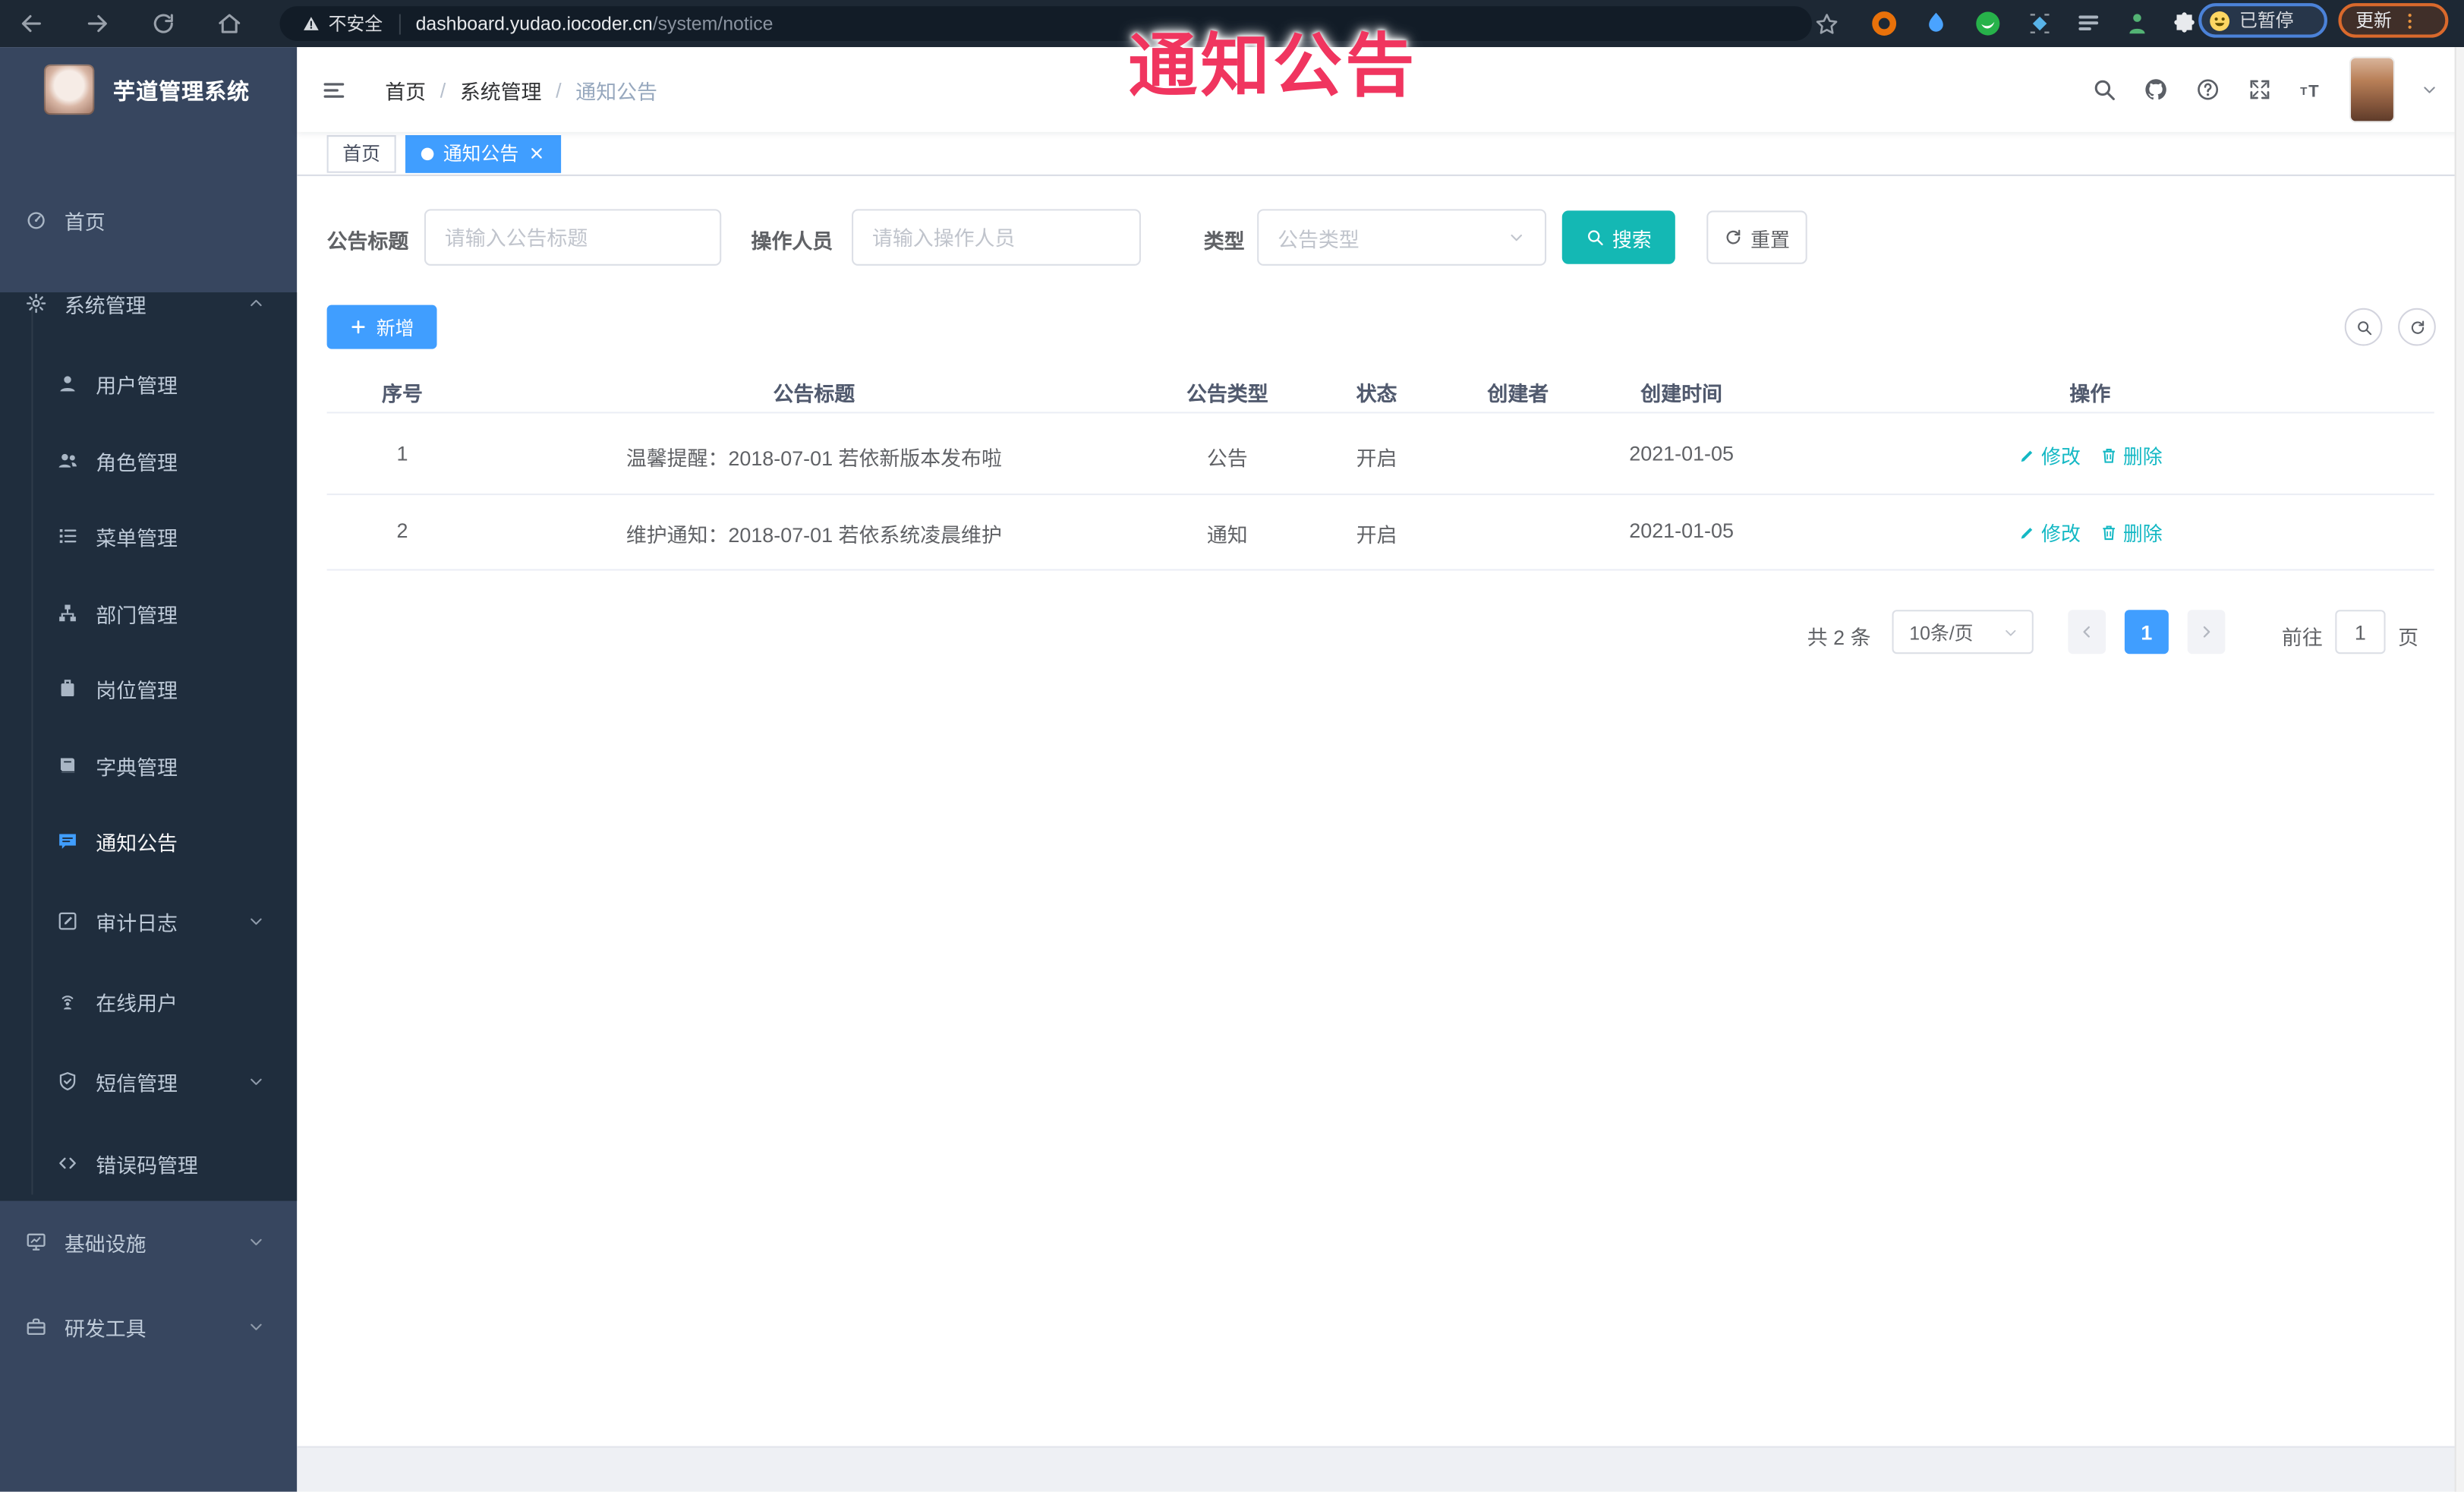  I want to click on current-page-button: 1, so click(2146, 632).